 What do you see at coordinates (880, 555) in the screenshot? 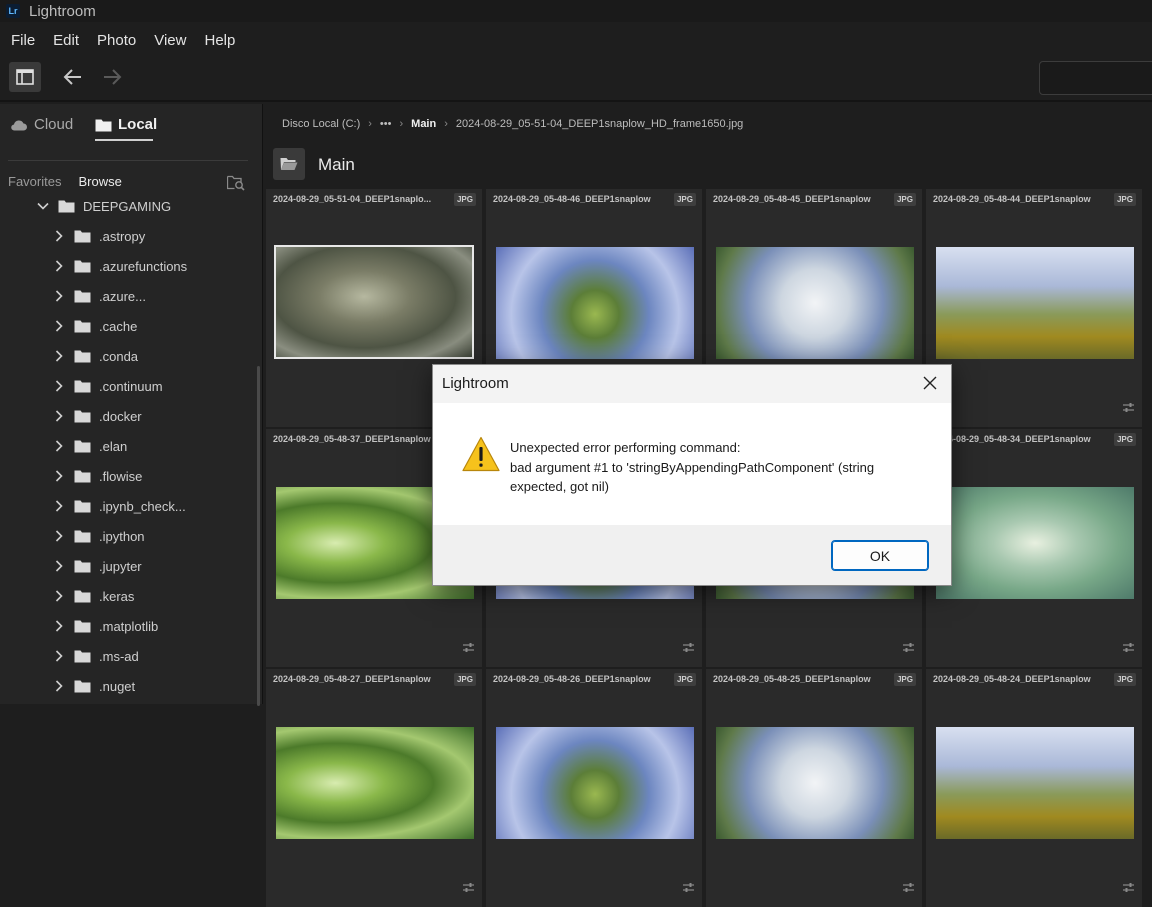
I see `ok-button: OK` at bounding box center [880, 555].